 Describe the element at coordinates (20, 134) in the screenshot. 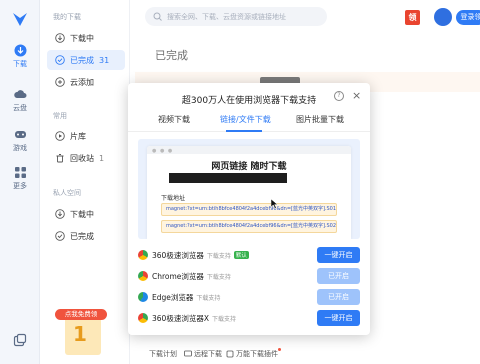

I see `gamepad-icon` at that location.